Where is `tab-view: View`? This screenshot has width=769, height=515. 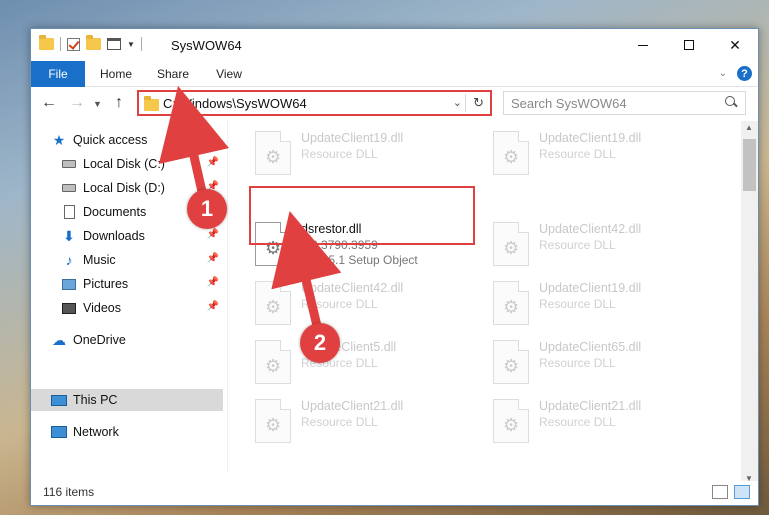
tab-view: View is located at coordinates (229, 74).